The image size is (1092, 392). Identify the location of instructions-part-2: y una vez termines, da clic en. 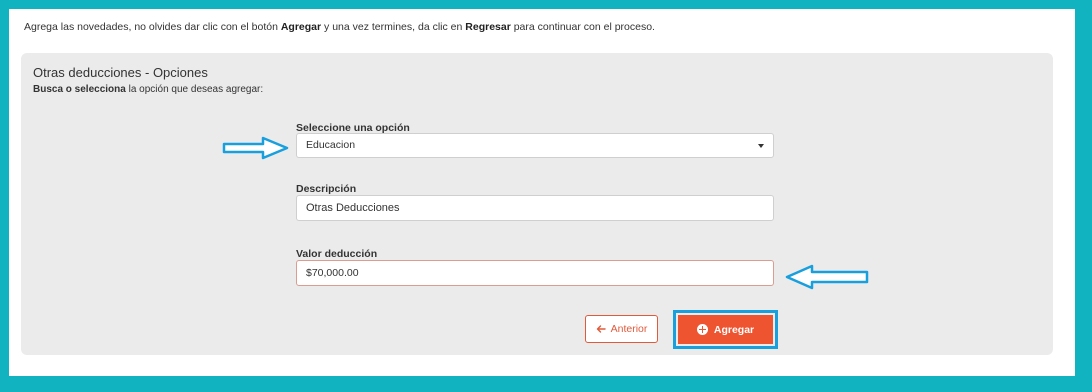
(393, 27).